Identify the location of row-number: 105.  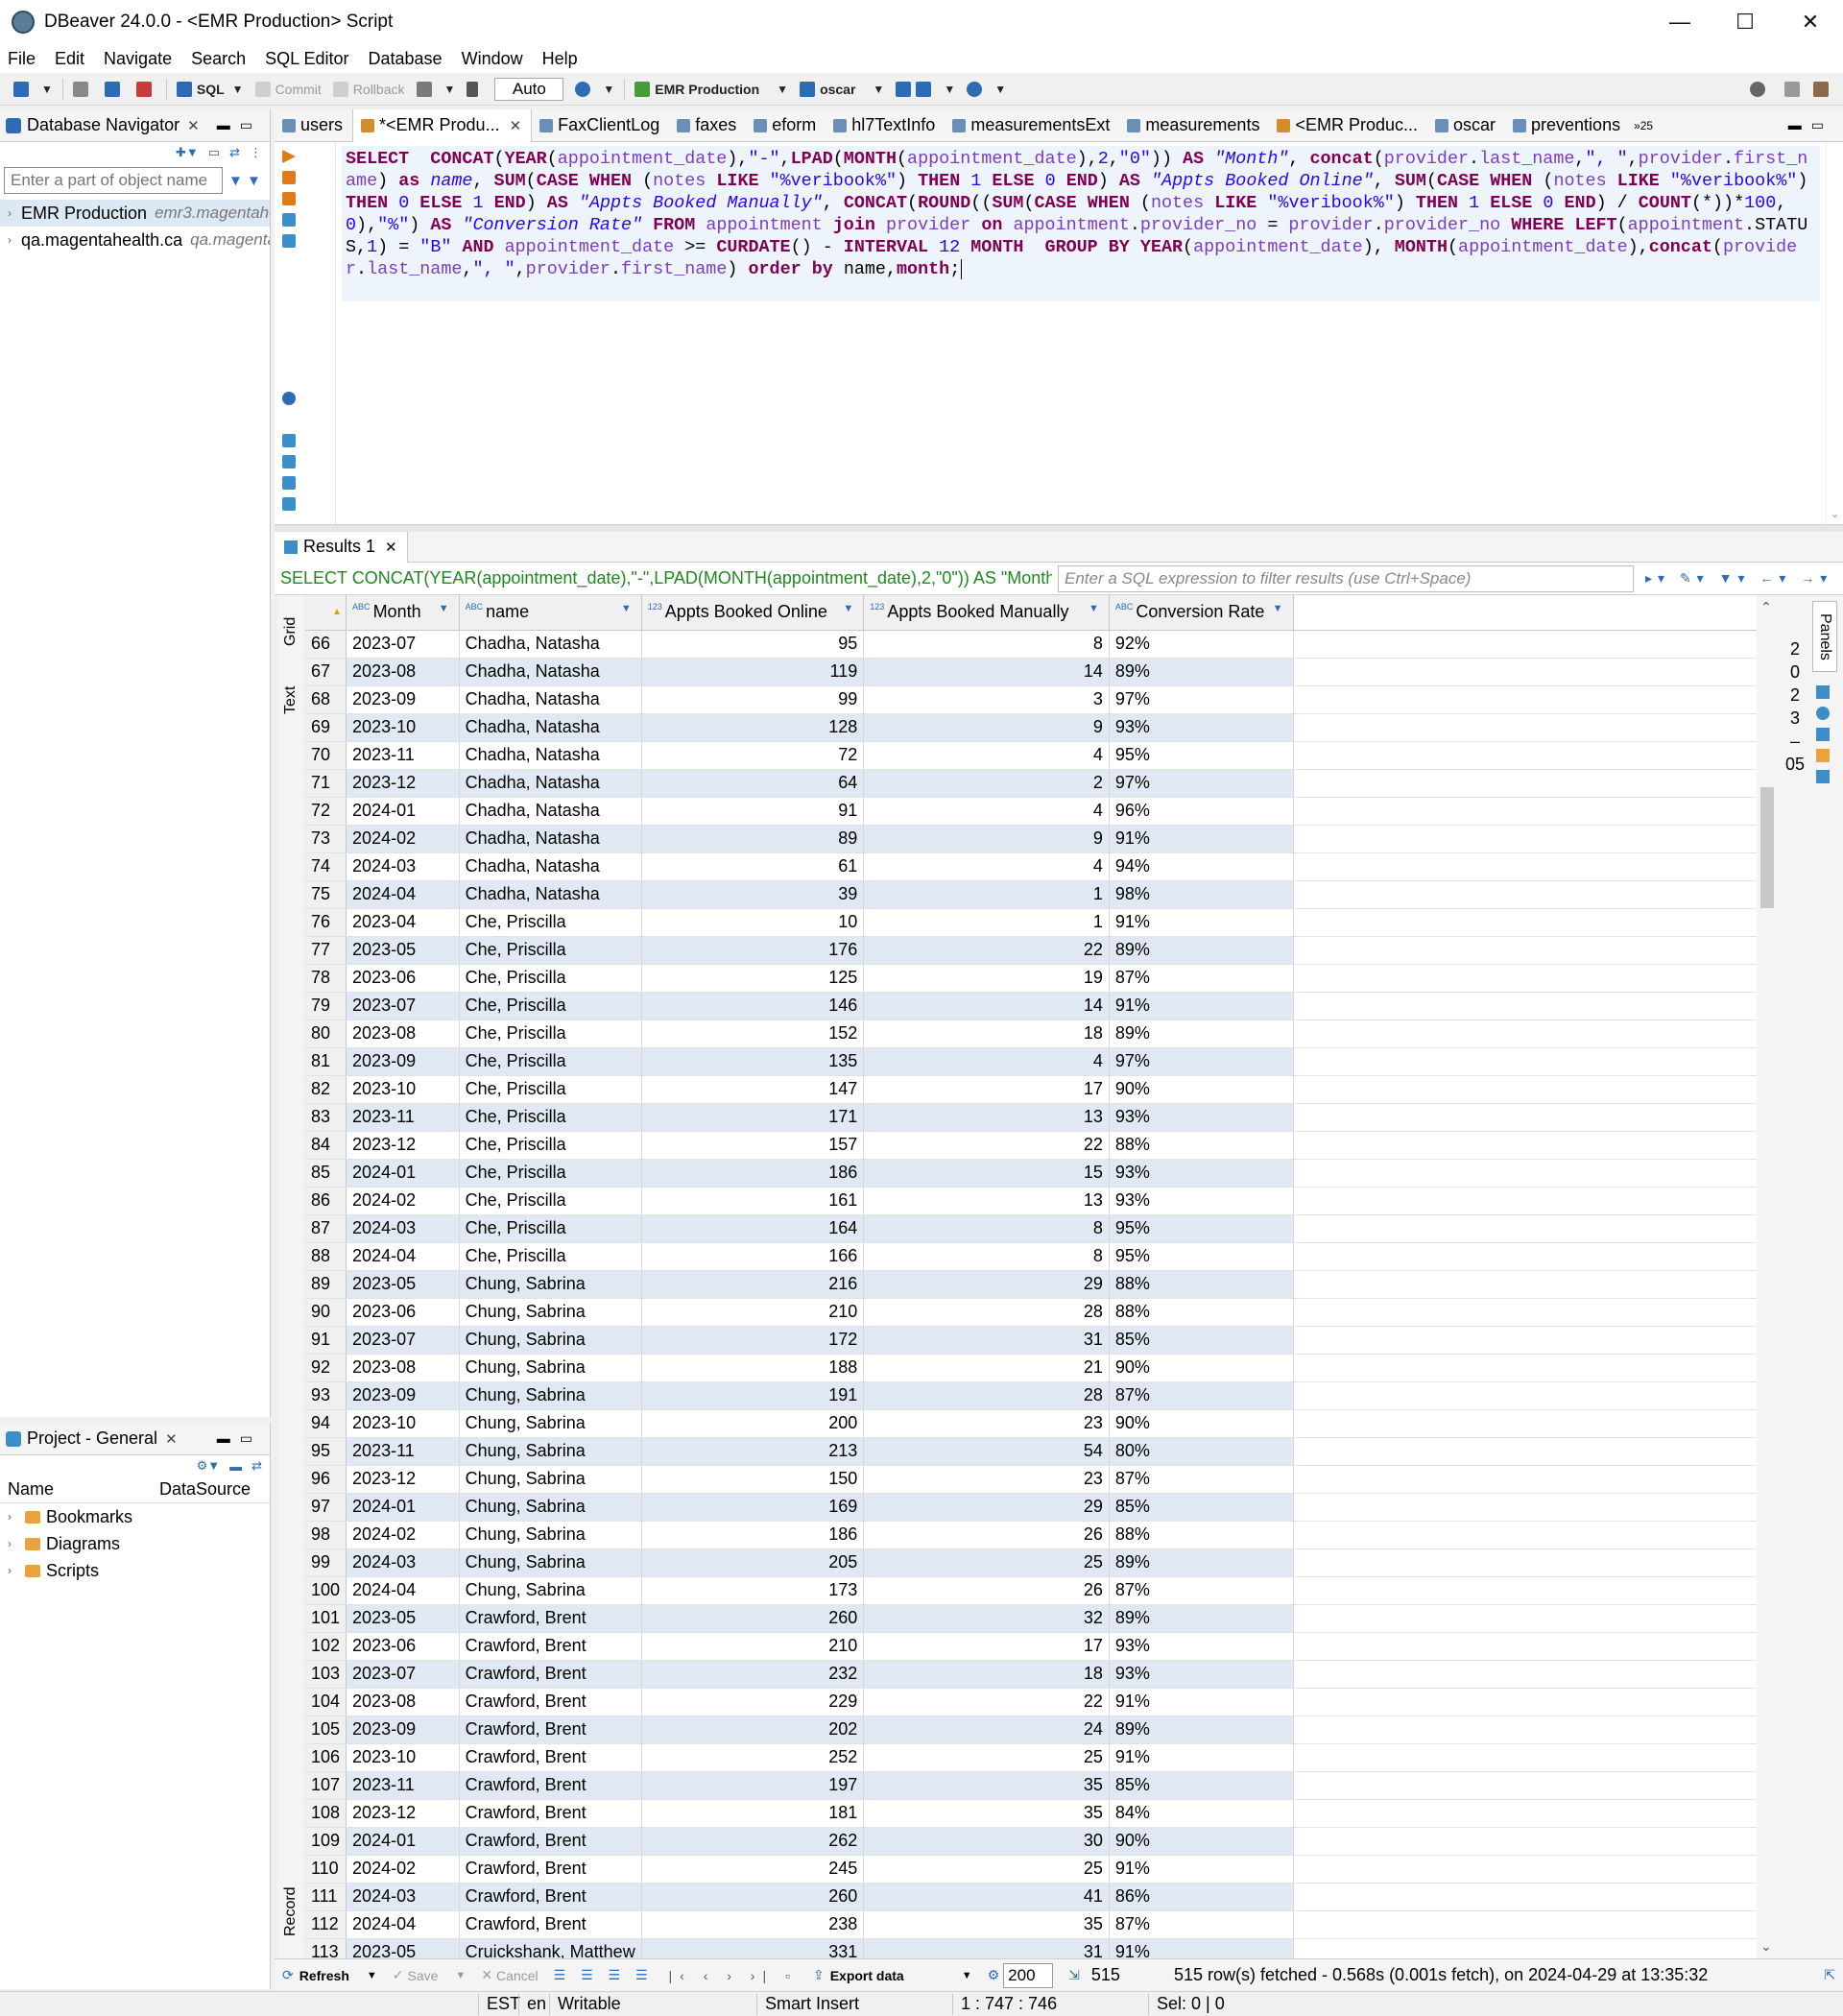
(326, 1730).